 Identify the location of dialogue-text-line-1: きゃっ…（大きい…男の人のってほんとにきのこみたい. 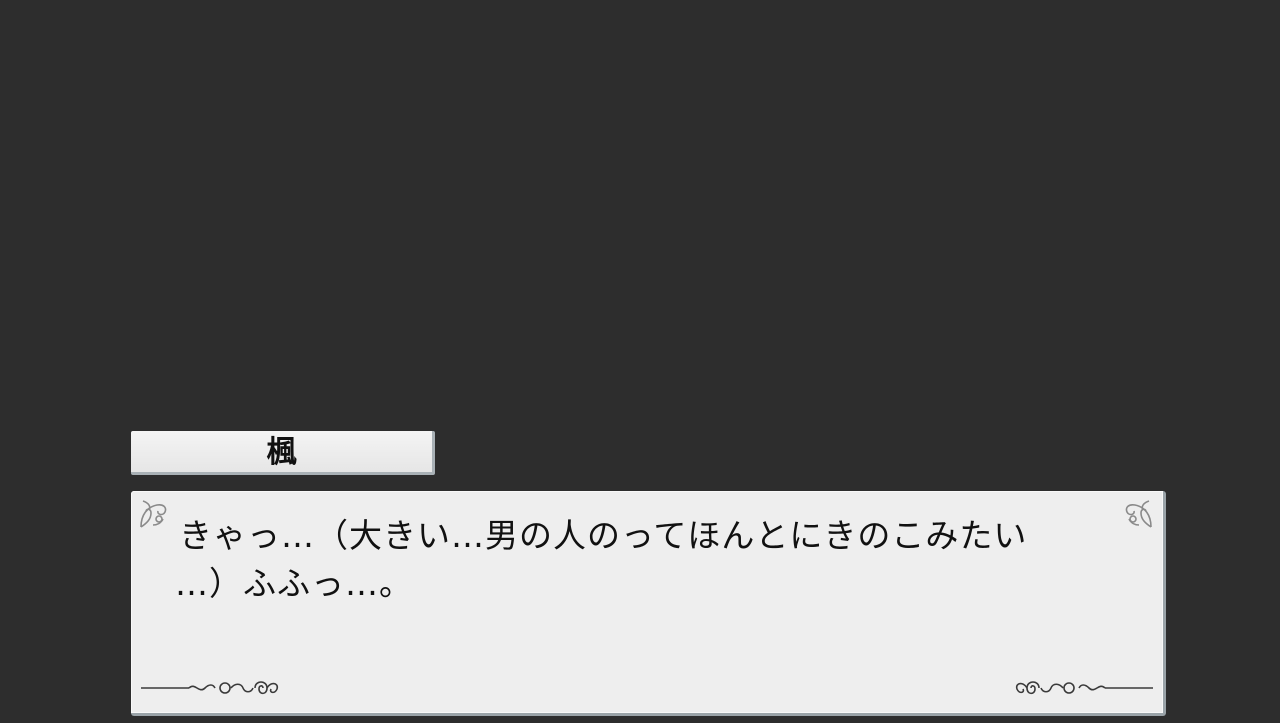
(603, 535).